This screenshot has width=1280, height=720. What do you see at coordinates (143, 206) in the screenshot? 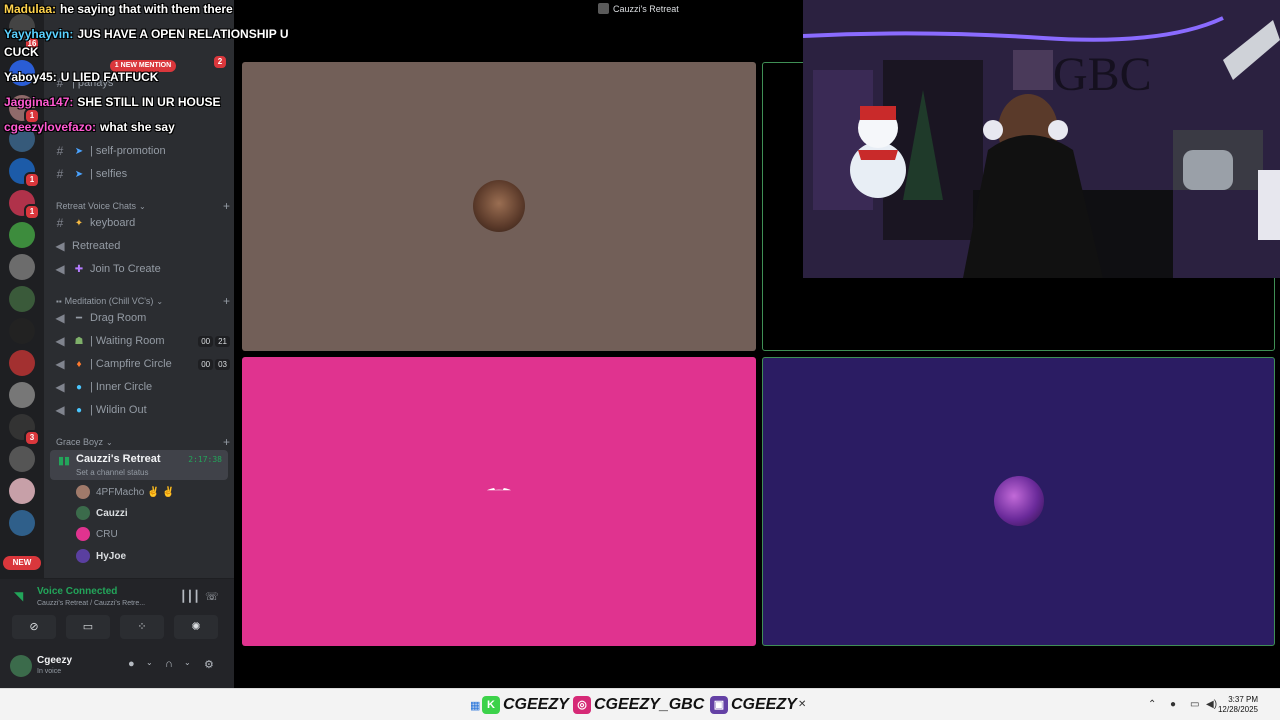
I see `category-retreat-voice: Retreat Voice Chats ⌄ +` at bounding box center [143, 206].